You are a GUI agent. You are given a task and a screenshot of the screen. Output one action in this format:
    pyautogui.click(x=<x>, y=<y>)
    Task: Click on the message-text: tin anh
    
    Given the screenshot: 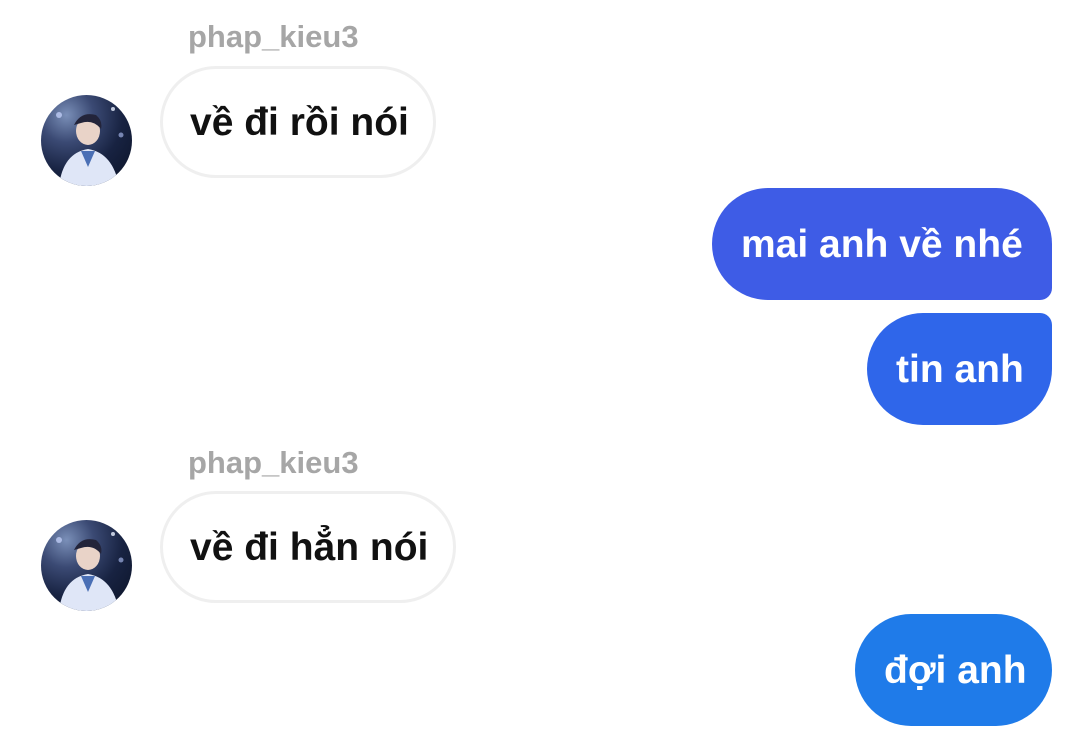 What is the action you would take?
    pyautogui.click(x=960, y=369)
    